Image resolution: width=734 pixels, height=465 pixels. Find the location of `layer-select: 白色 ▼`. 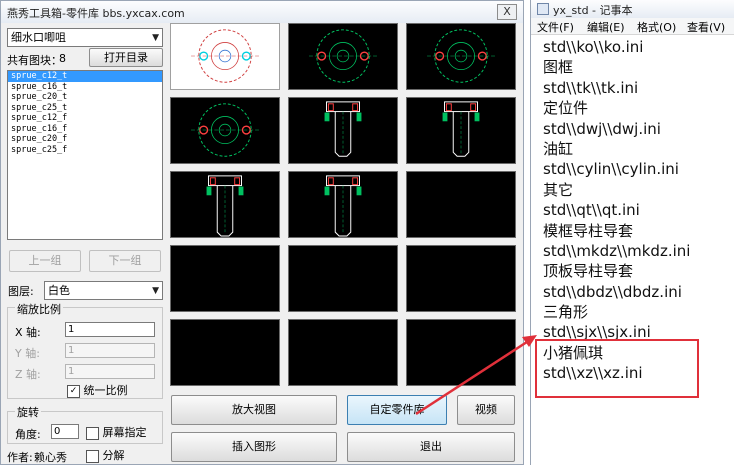

layer-select: 白色 ▼ is located at coordinates (103, 290).